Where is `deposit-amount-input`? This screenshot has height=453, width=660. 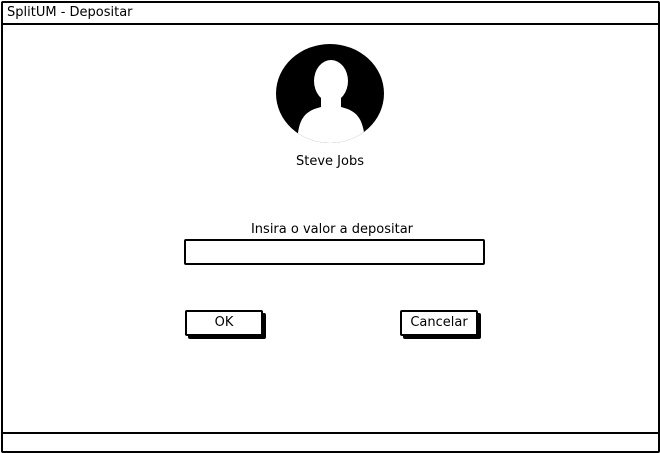 deposit-amount-input is located at coordinates (334, 252).